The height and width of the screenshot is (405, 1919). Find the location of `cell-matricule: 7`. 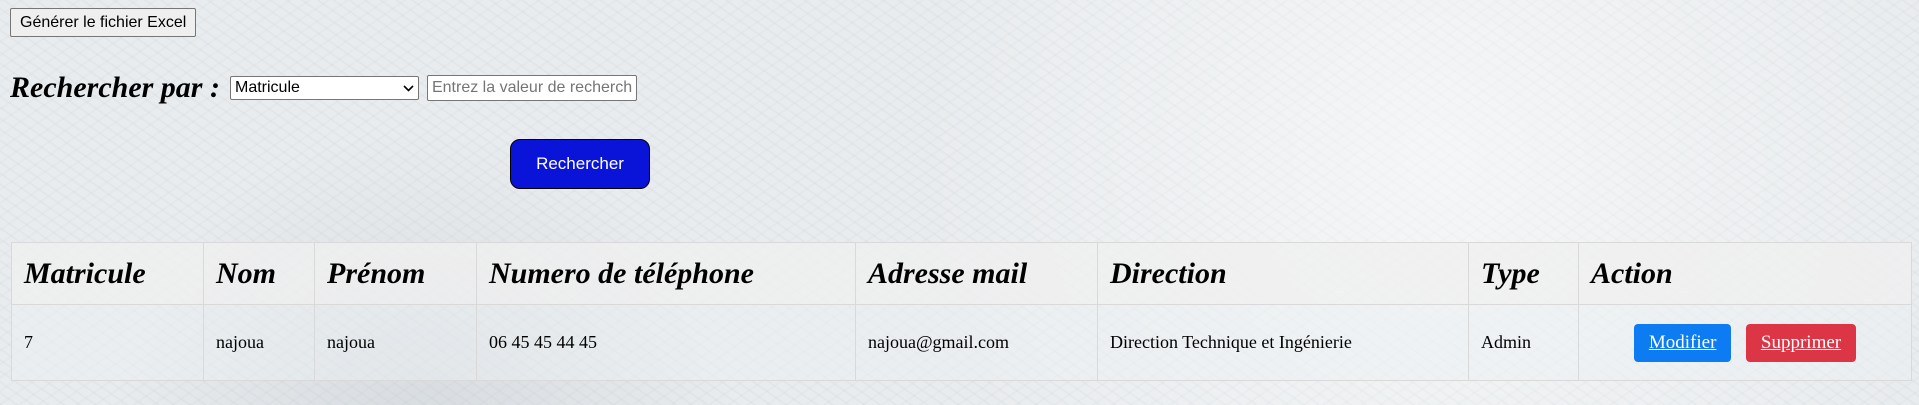

cell-matricule: 7 is located at coordinates (107, 342).